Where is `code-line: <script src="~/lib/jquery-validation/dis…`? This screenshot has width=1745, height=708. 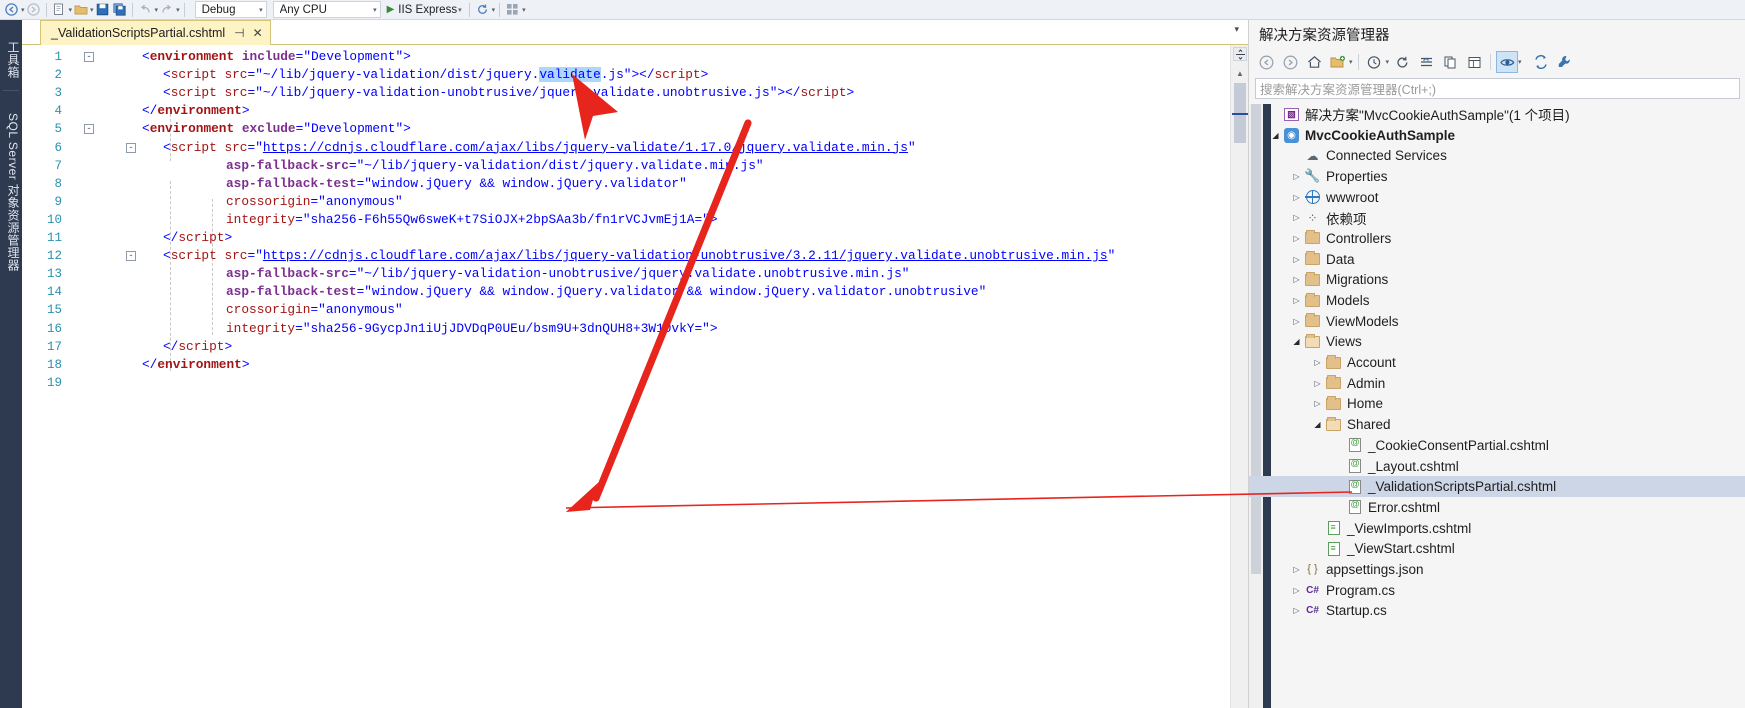
code-line: <script src="~/lib/jquery-validation/dis… is located at coordinates (435, 75).